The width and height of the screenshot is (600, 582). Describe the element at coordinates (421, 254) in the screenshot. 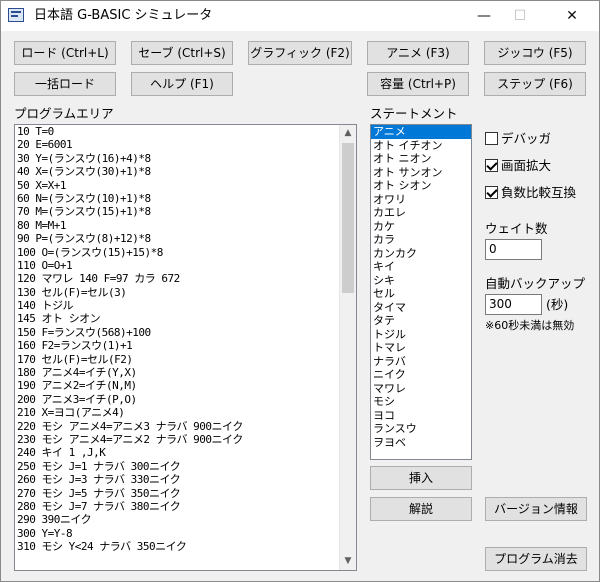

I see `statement-item: カンカク` at that location.